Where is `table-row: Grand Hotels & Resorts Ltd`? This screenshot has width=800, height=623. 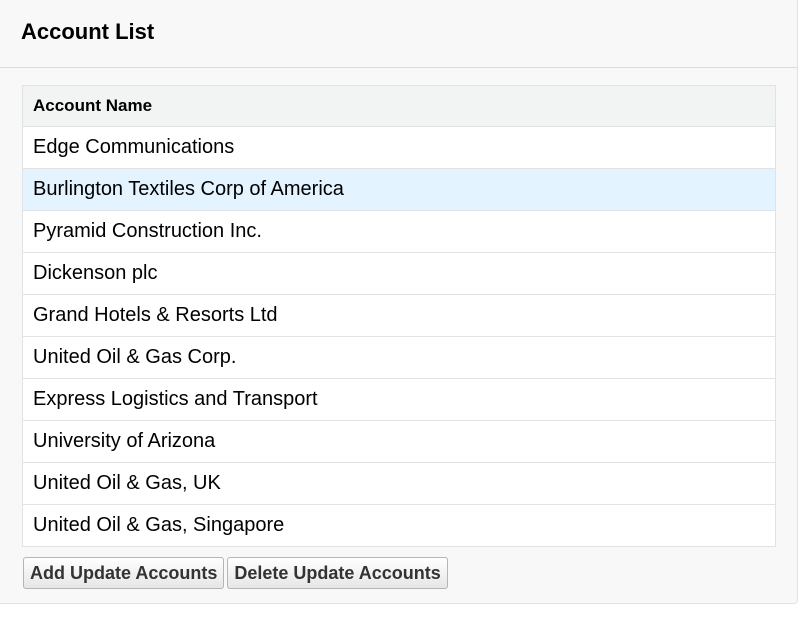 table-row: Grand Hotels & Resorts Ltd is located at coordinates (399, 315).